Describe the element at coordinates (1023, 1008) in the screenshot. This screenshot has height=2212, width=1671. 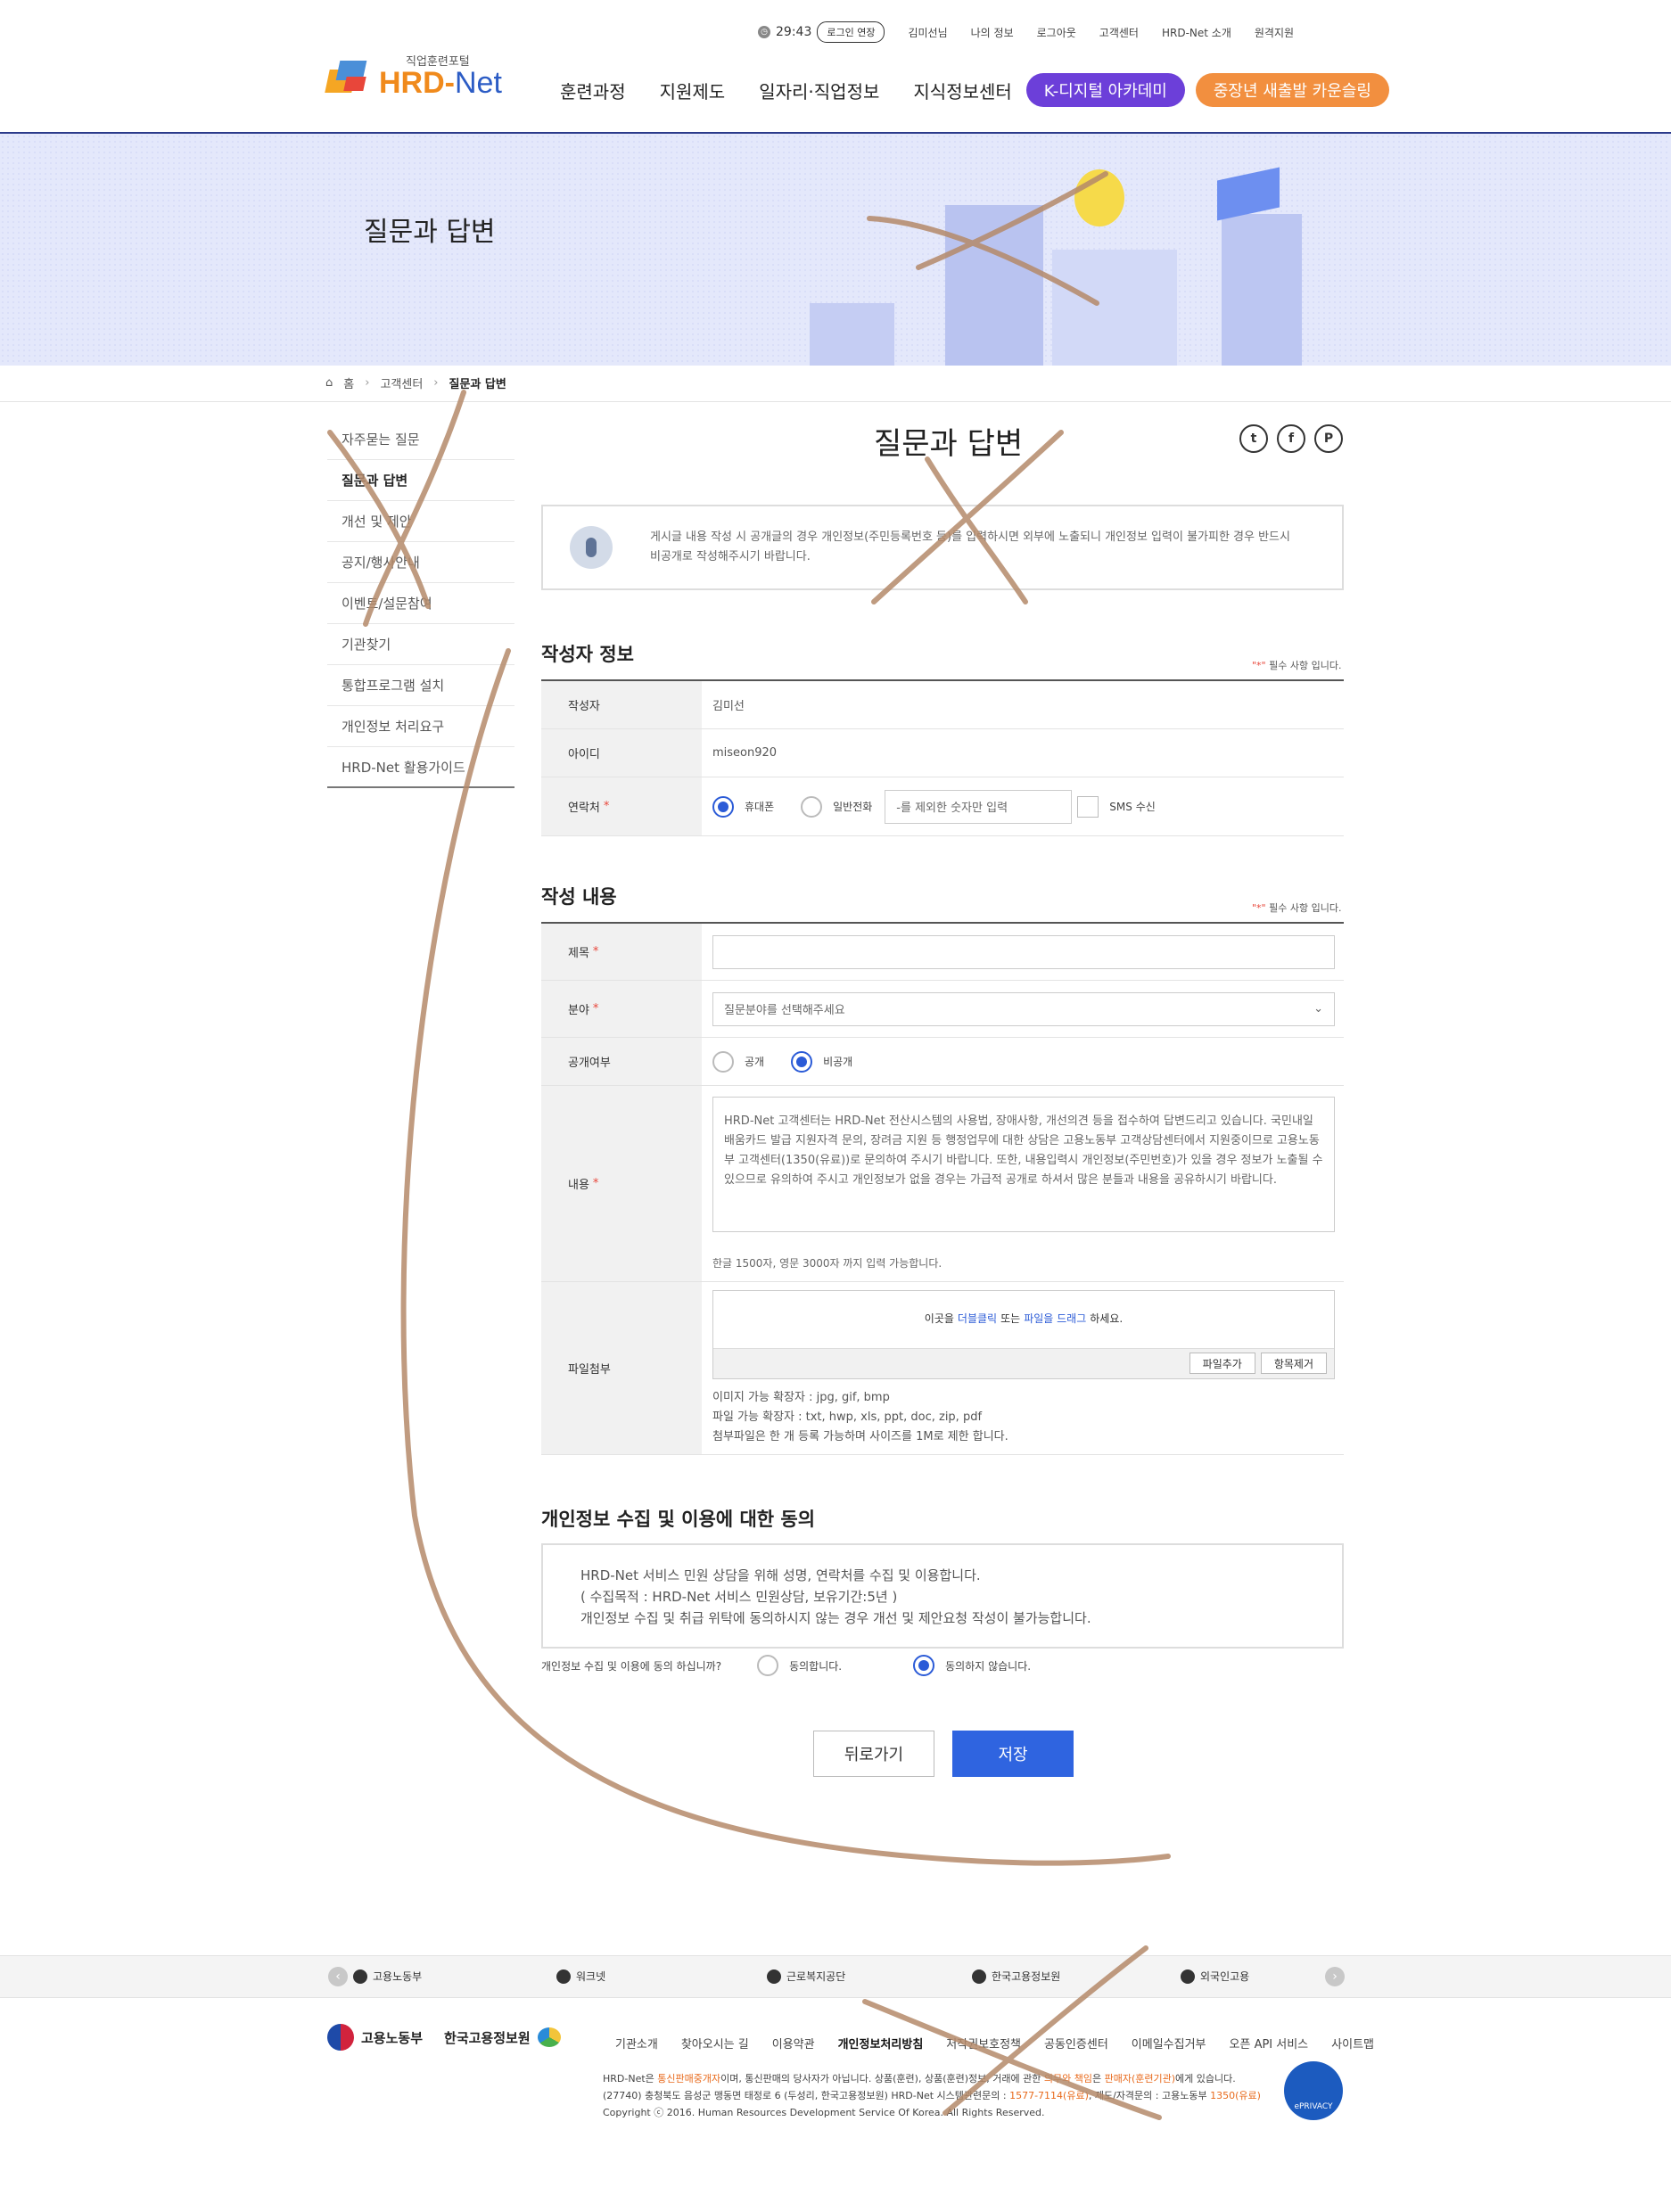
I see `category-select: 질문분야를 선택해주세요 ⌄` at that location.